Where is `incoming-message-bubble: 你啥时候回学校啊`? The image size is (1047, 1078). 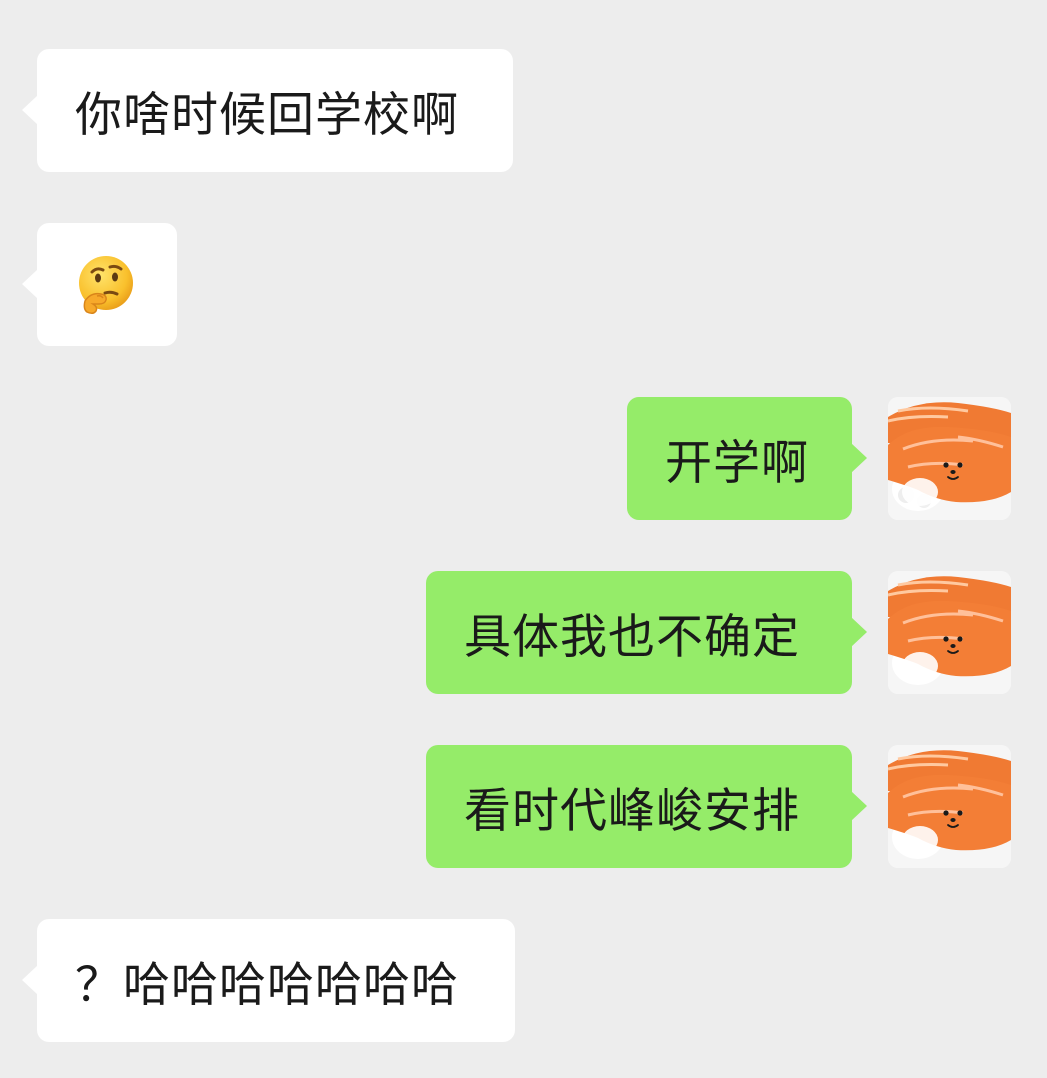
incoming-message-bubble: 你啥时候回学校啊 is located at coordinates (267, 110).